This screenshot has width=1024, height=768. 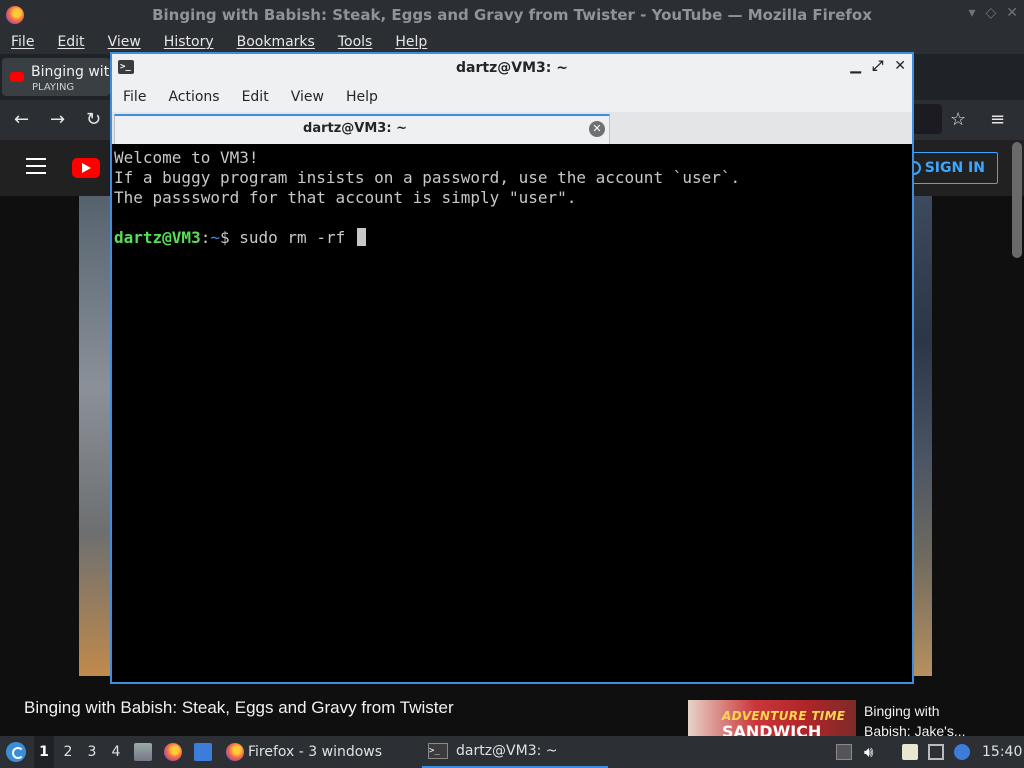 What do you see at coordinates (44, 752) in the screenshot?
I see `workspace-1: 1` at bounding box center [44, 752].